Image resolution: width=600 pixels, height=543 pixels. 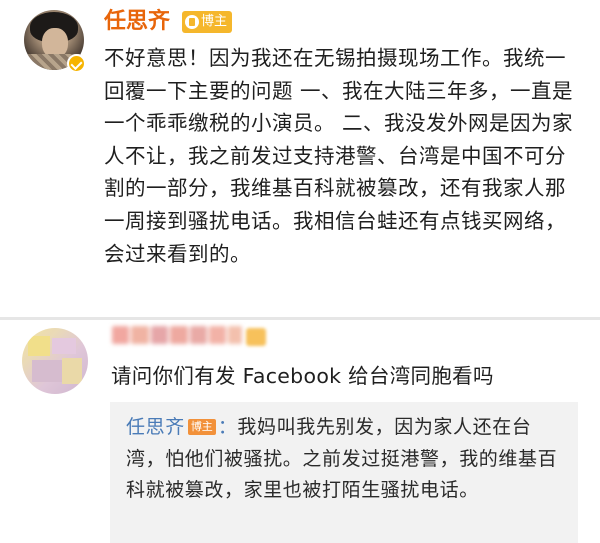 I want to click on reply-author-name: 任思齐, so click(x=155, y=427).